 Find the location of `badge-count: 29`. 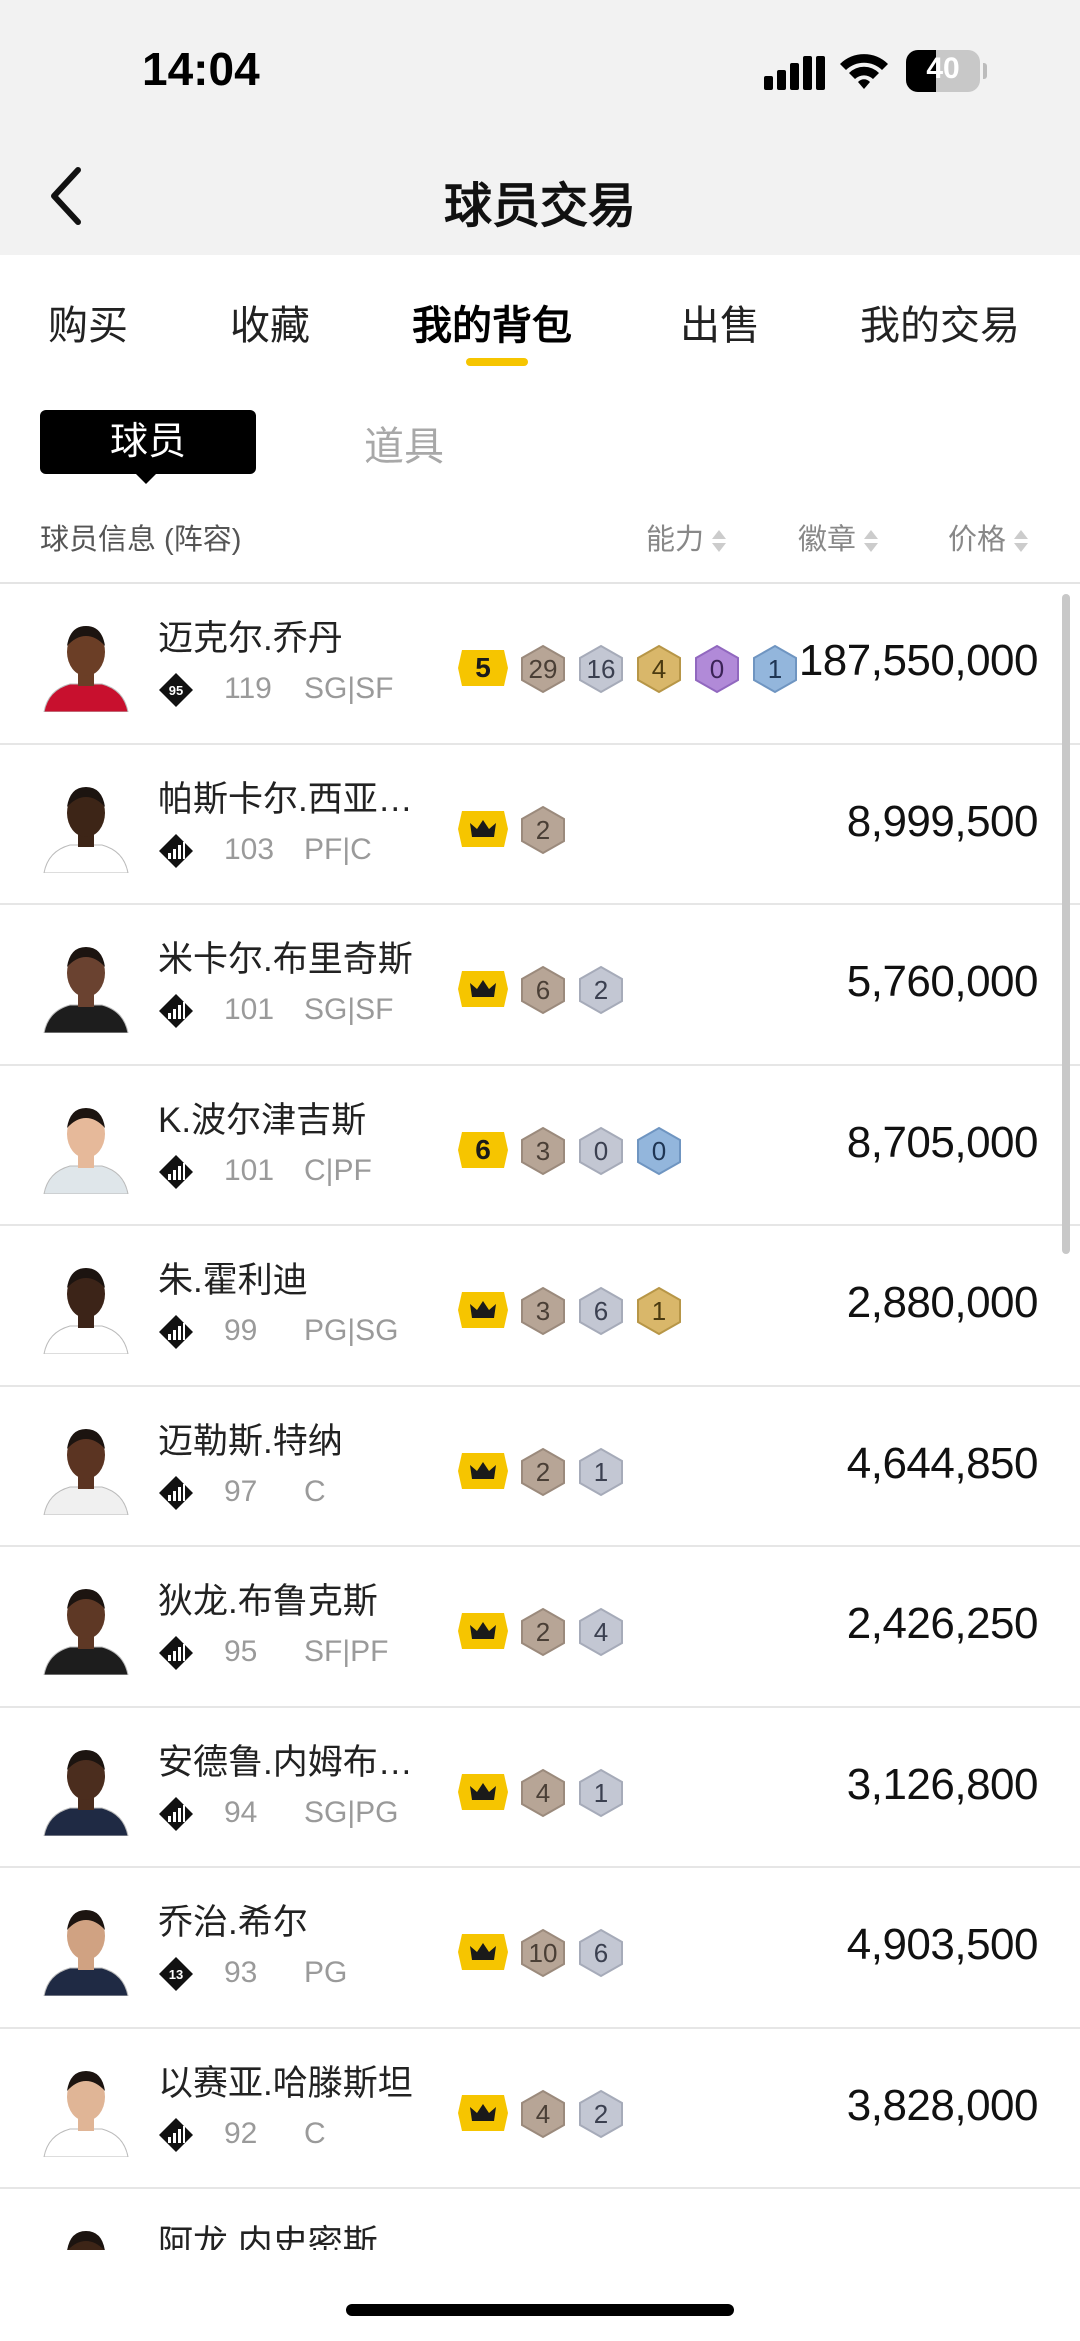

badge-count: 29 is located at coordinates (543, 669).